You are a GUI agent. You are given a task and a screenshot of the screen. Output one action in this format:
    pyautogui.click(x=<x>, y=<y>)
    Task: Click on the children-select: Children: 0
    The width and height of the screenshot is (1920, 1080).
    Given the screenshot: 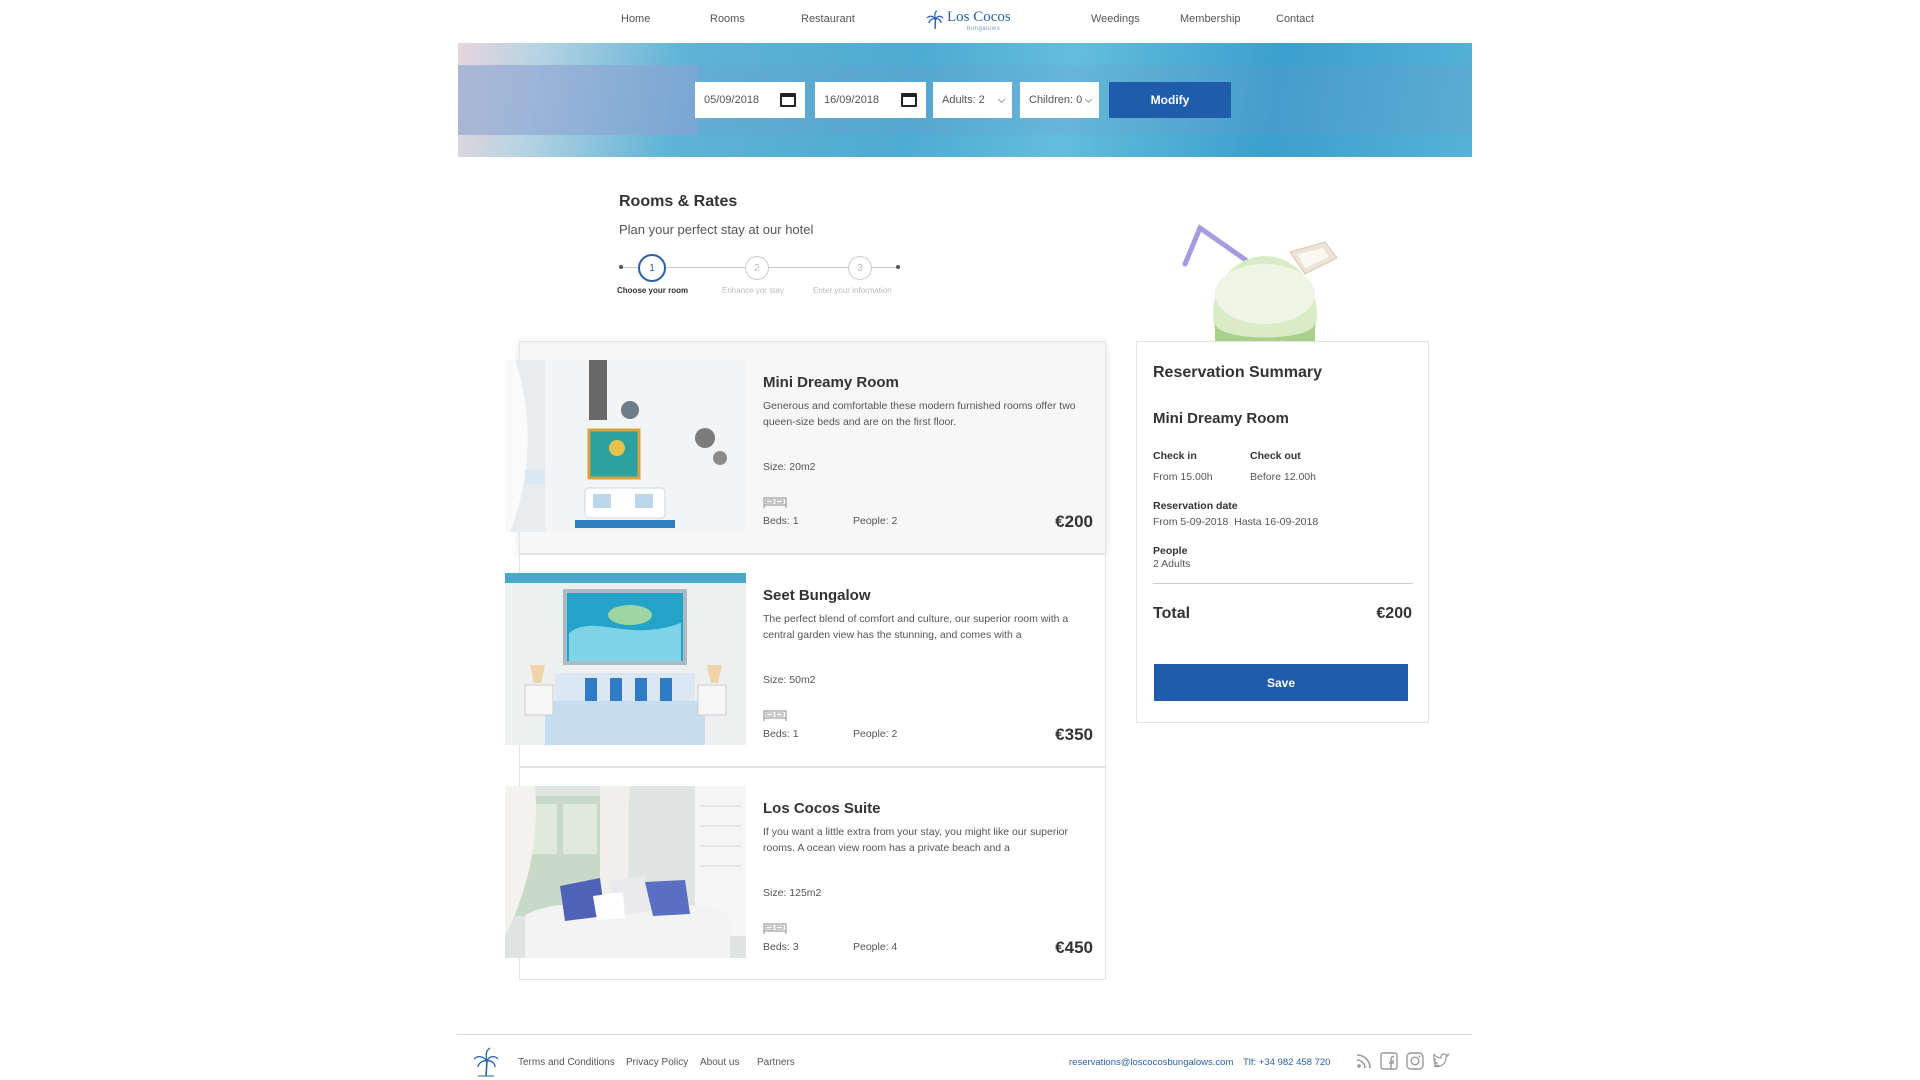 What is the action you would take?
    pyautogui.click(x=1059, y=100)
    